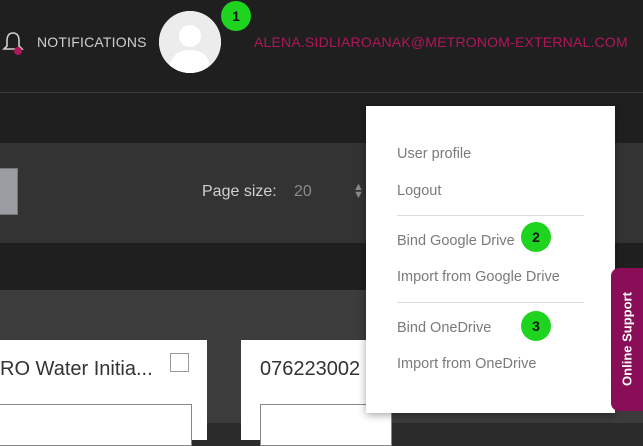 The height and width of the screenshot is (446, 643). I want to click on card-title: 076223002, so click(310, 369).